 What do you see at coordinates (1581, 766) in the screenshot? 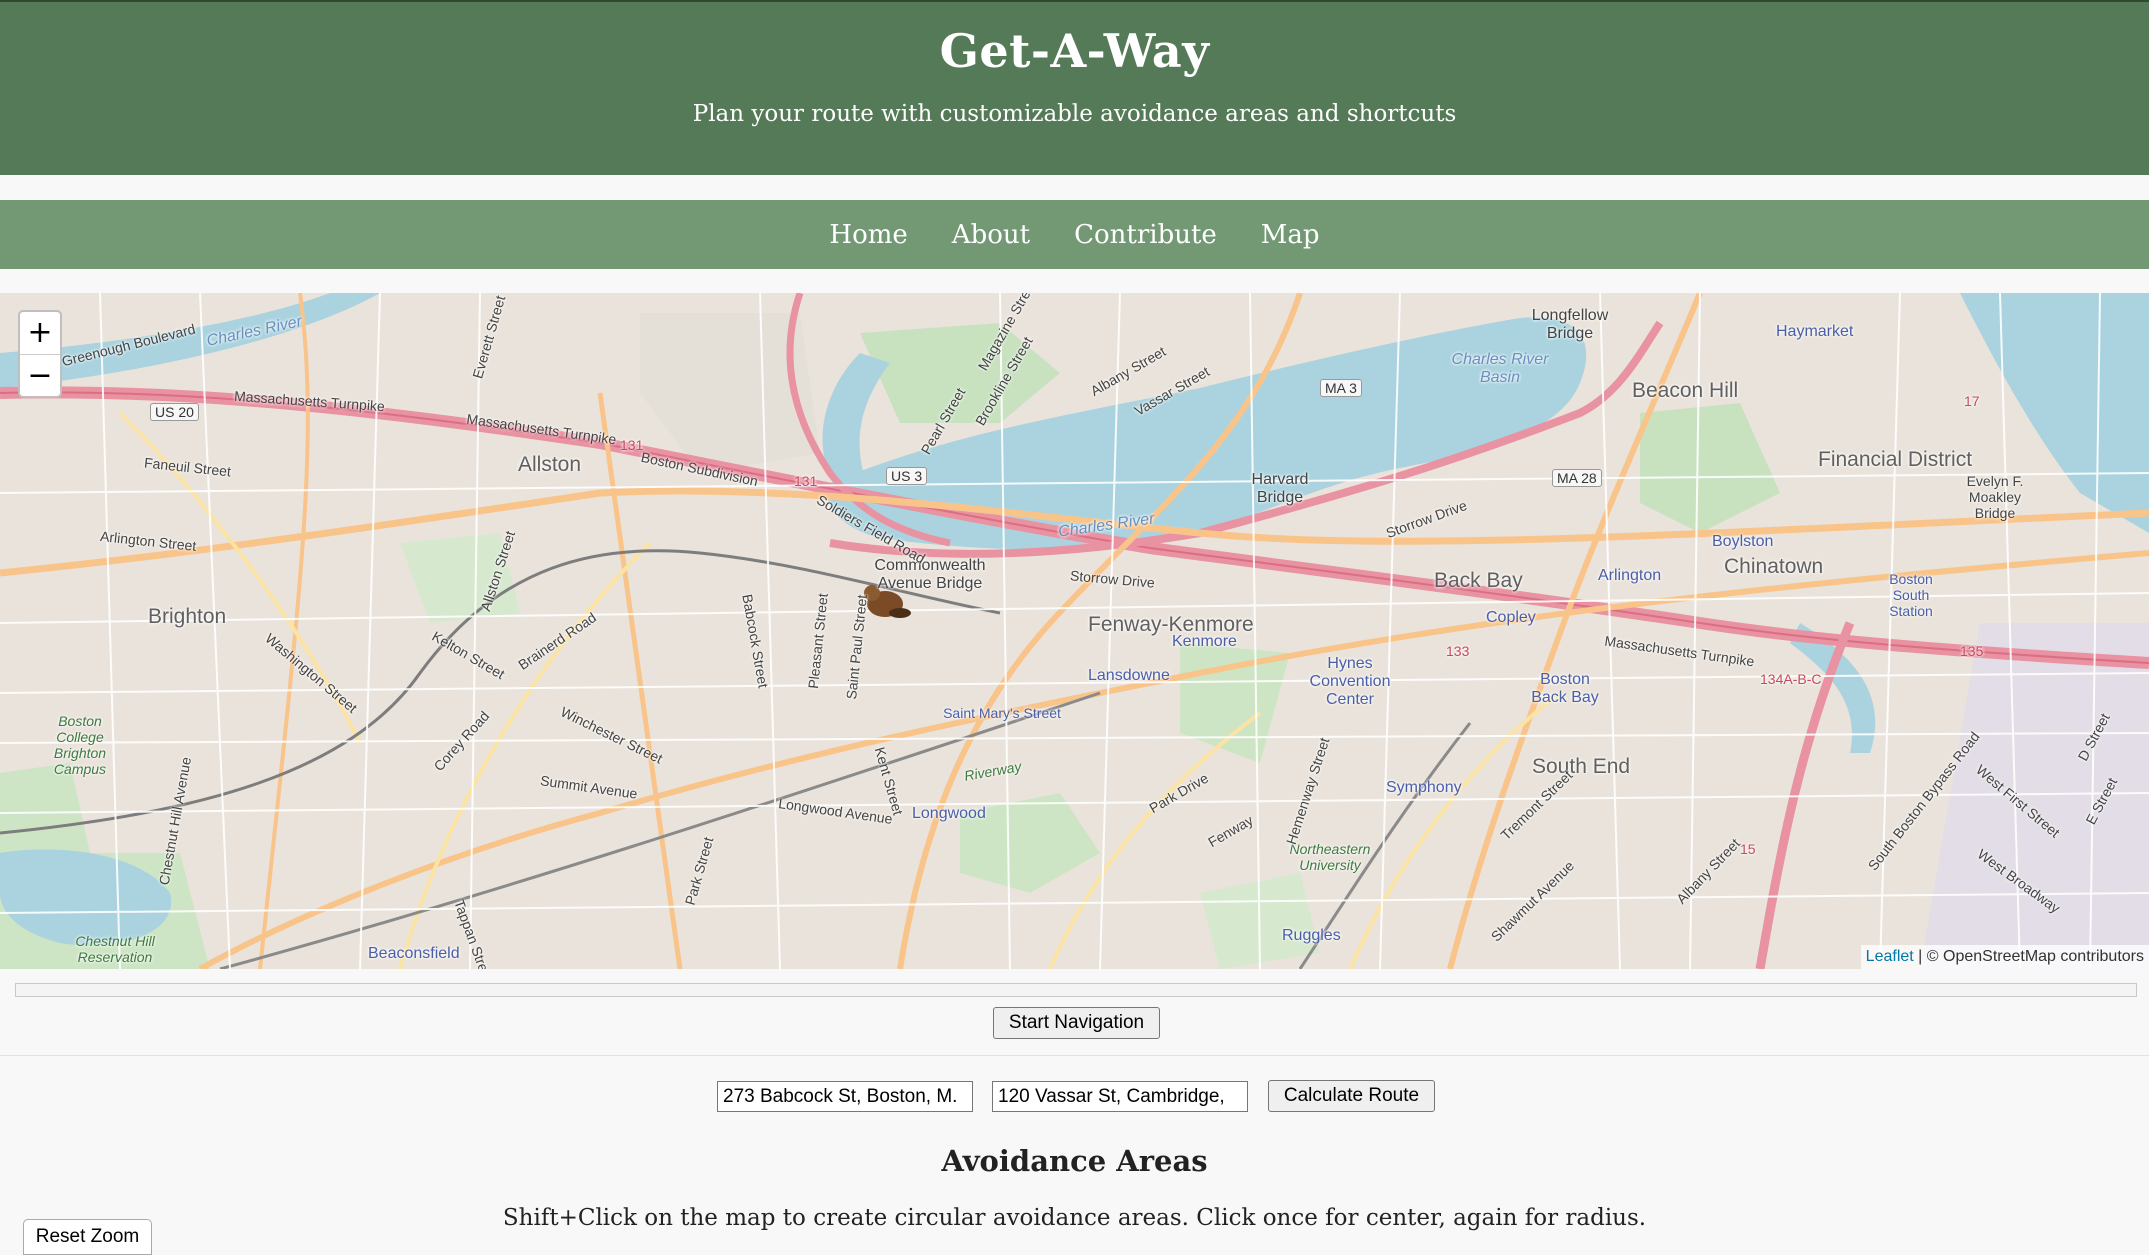
I see `map-label-south-end: South End` at bounding box center [1581, 766].